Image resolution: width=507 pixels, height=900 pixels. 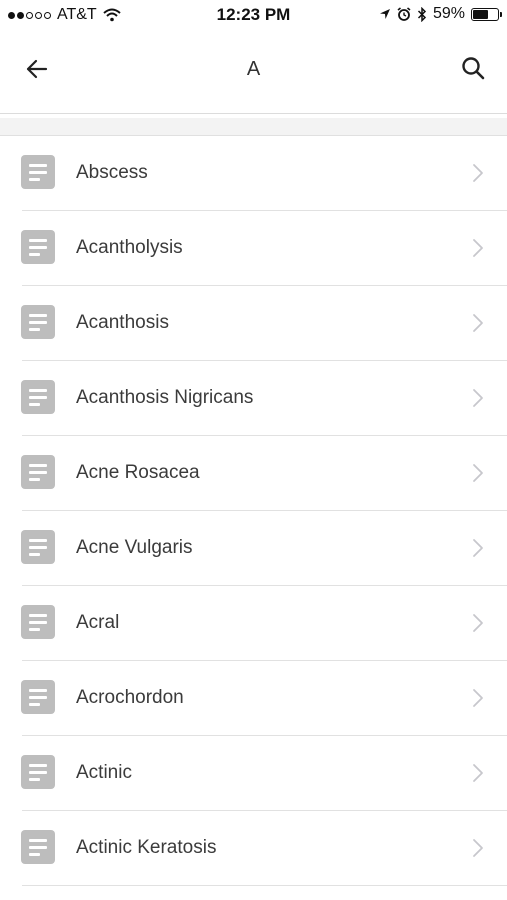 What do you see at coordinates (253, 698) in the screenshot?
I see `list-item: Acrochordon` at bounding box center [253, 698].